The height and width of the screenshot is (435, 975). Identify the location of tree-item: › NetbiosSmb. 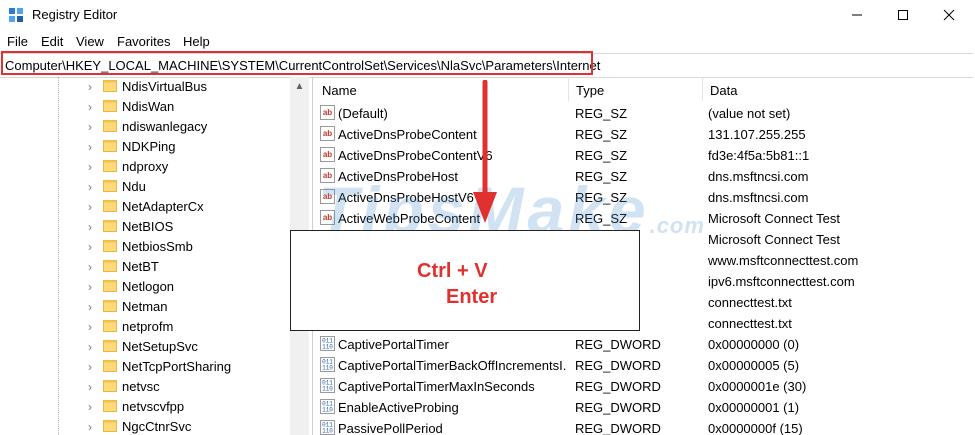
(145, 247).